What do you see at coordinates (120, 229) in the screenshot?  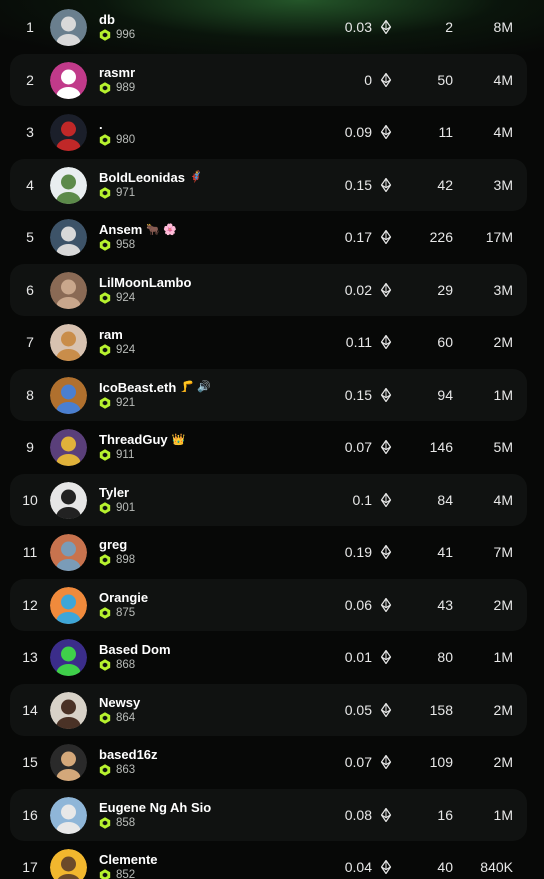 I see `username: Ansem` at bounding box center [120, 229].